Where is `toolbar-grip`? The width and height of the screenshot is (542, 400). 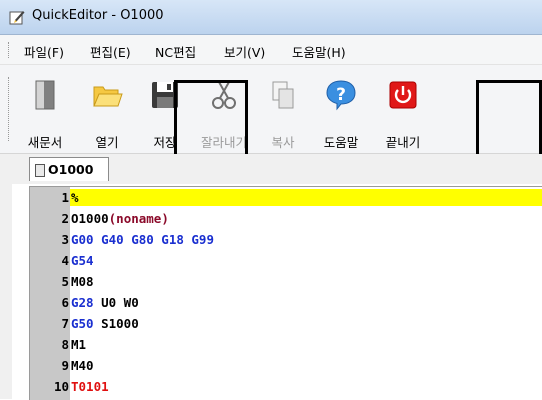 toolbar-grip is located at coordinates (9, 109).